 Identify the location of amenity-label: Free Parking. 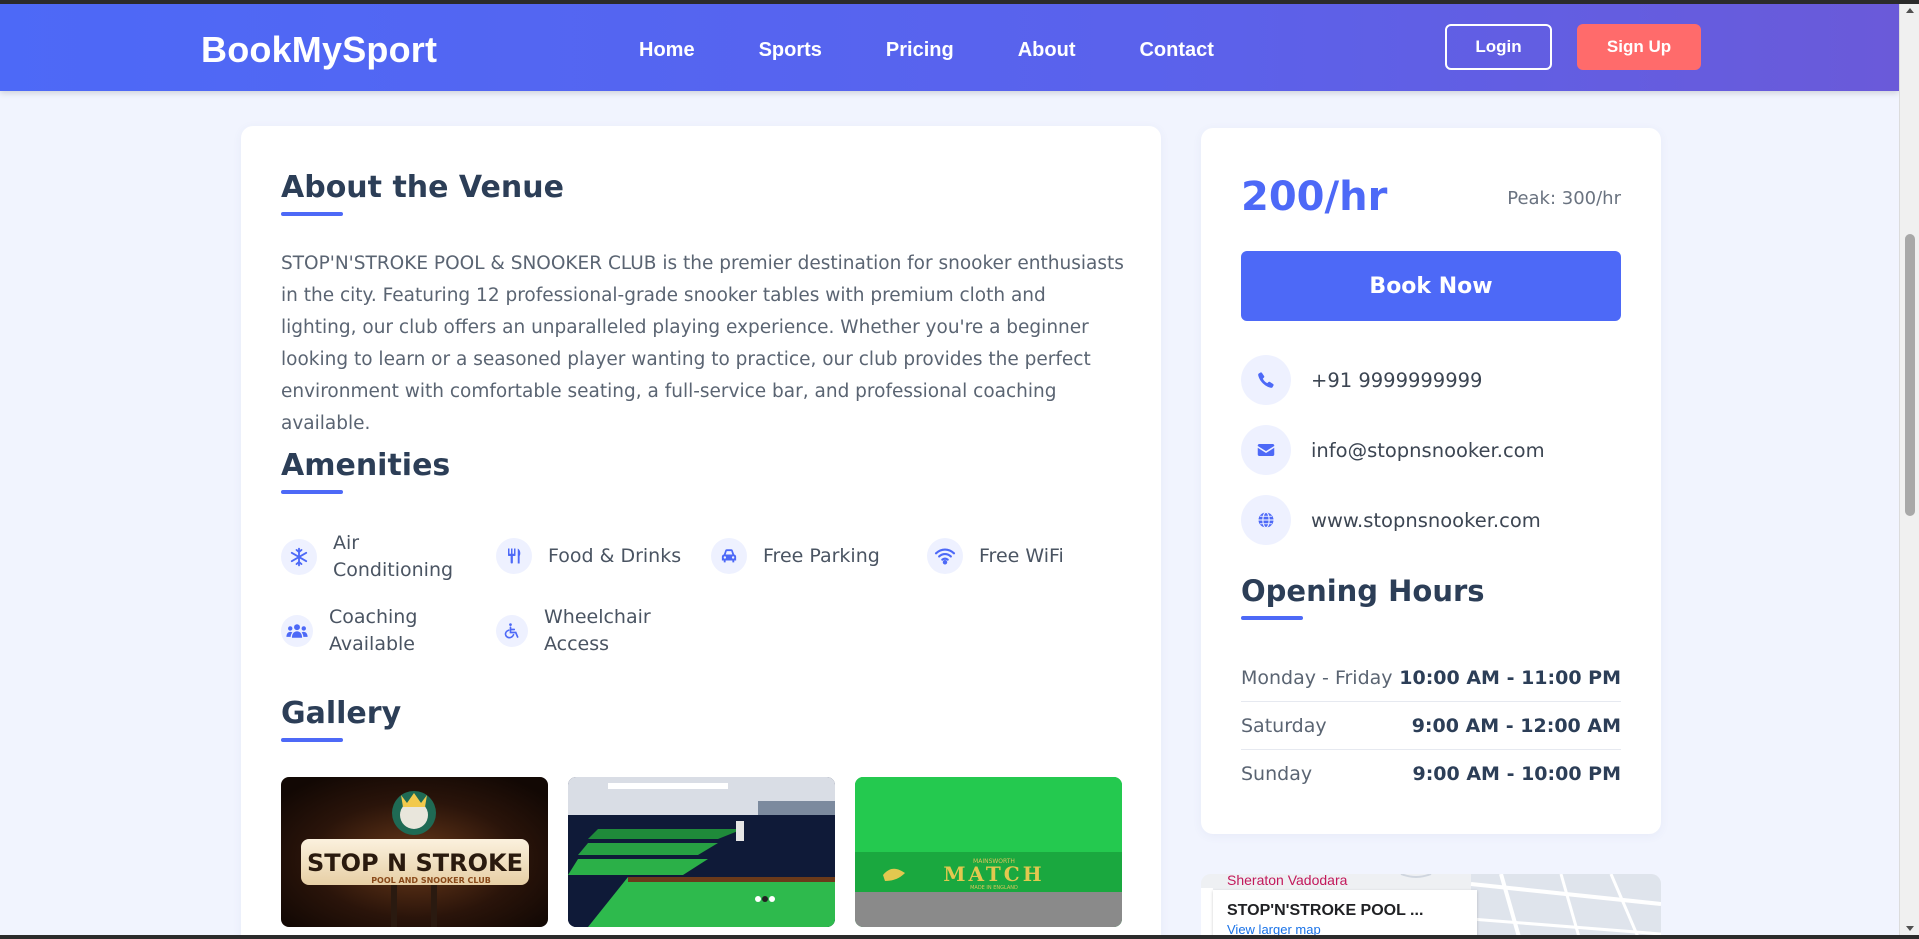
(821, 555).